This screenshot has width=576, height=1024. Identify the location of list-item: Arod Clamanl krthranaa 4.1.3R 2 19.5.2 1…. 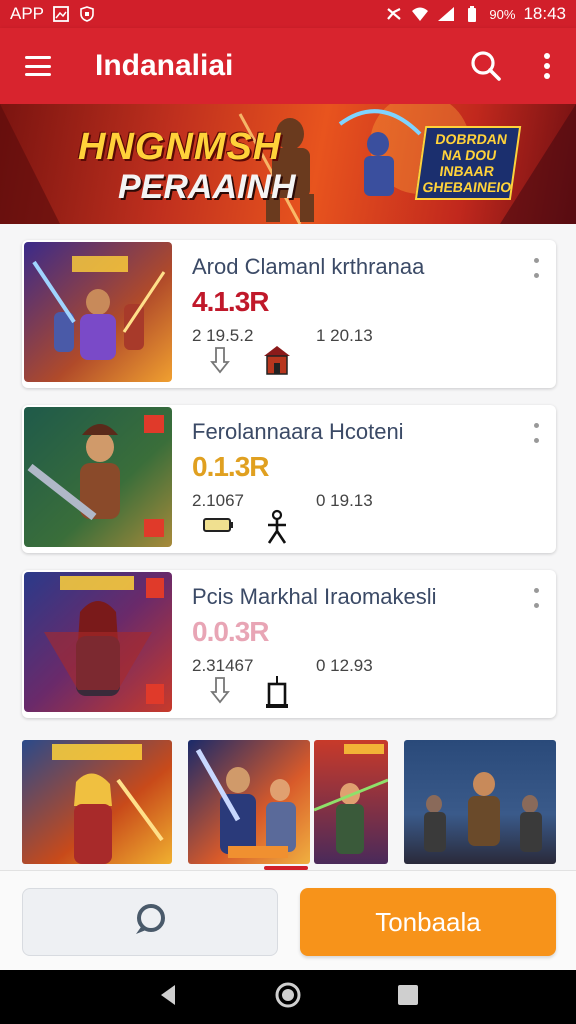
(289, 314).